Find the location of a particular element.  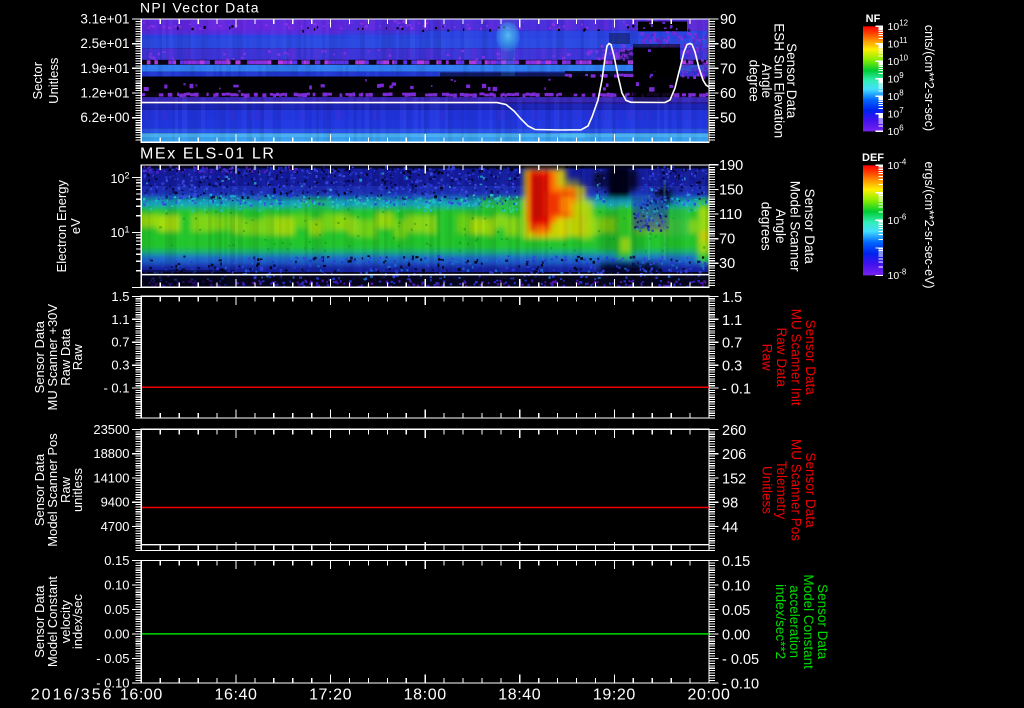

svg-text: 150 is located at coordinates (731, 190).